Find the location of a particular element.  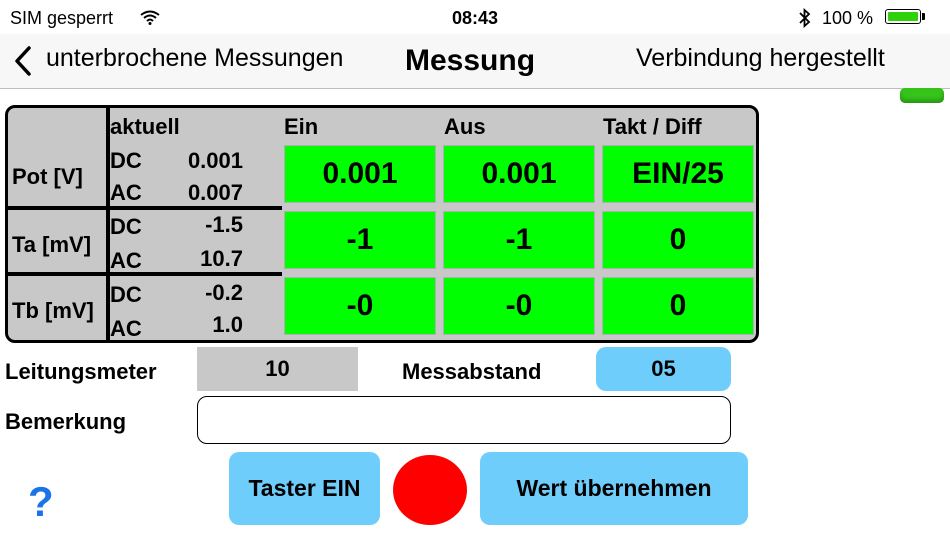

ta-cycle-value: 0 is located at coordinates (678, 240).